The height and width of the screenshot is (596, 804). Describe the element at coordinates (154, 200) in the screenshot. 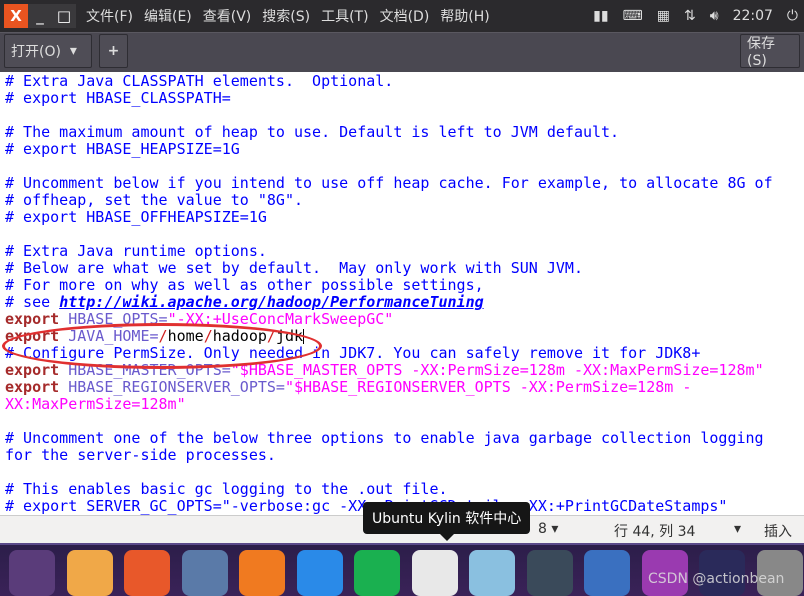

I see `code-token: # offheap, set the value to "8G".` at that location.